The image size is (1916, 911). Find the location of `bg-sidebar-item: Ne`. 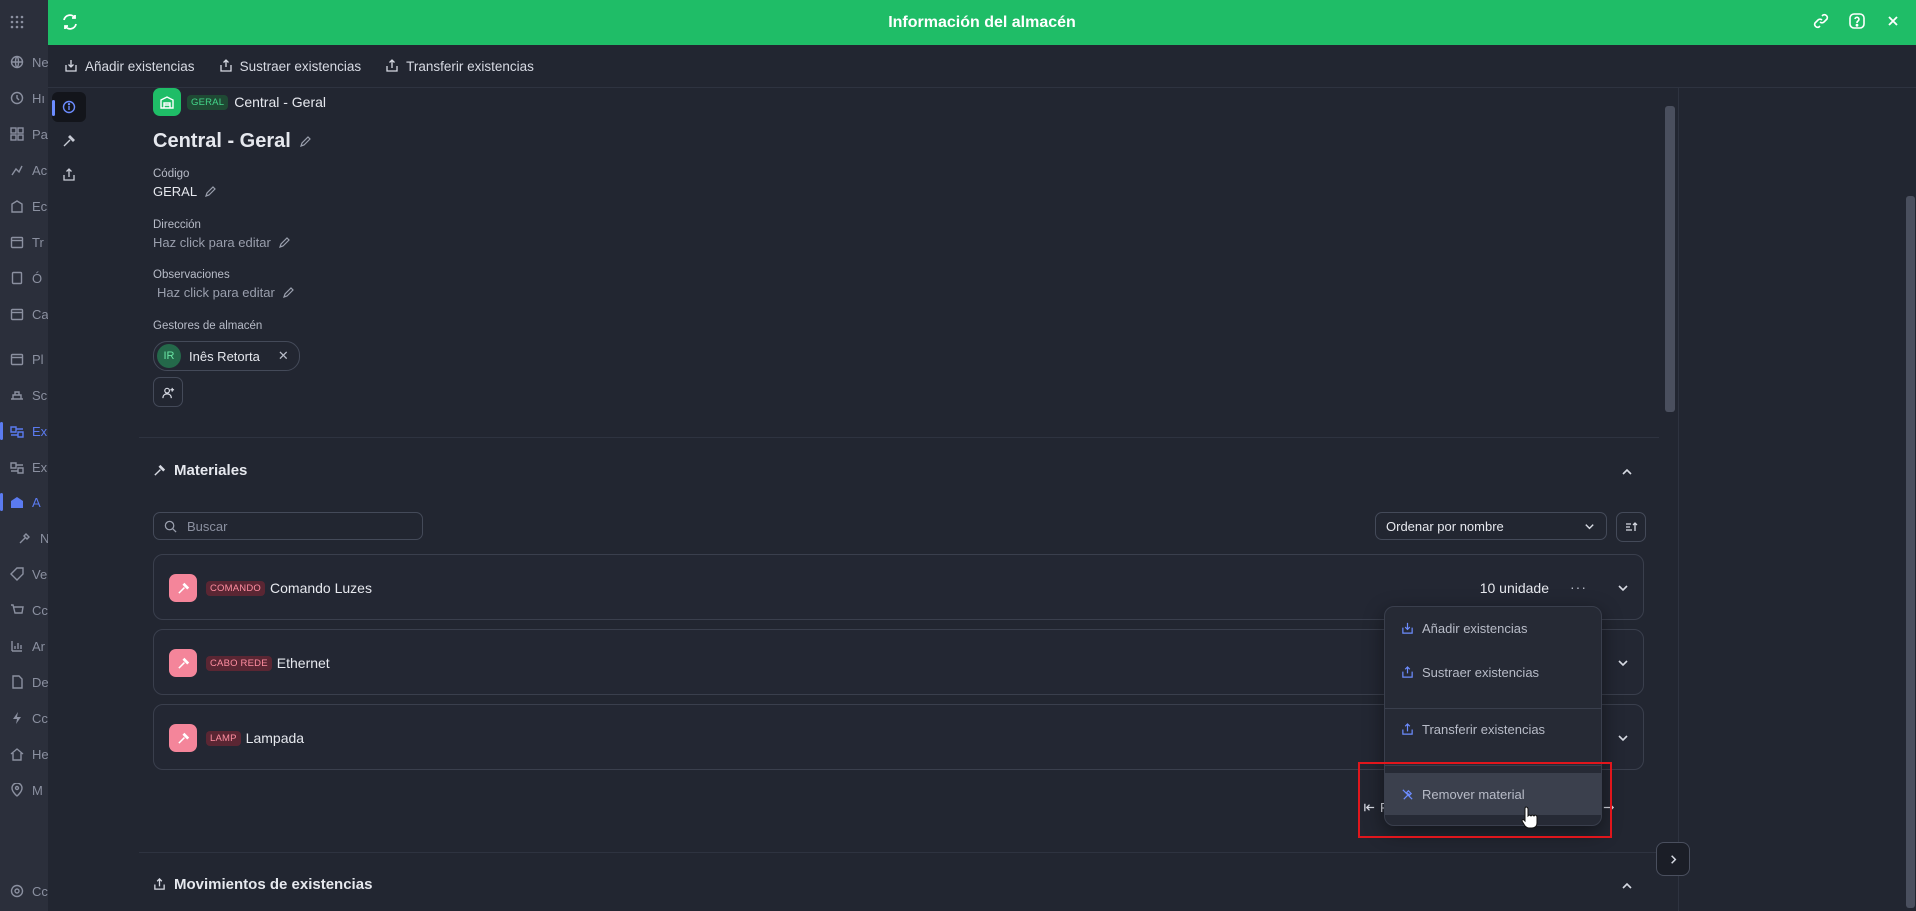

bg-sidebar-item: Ne is located at coordinates (30, 62).